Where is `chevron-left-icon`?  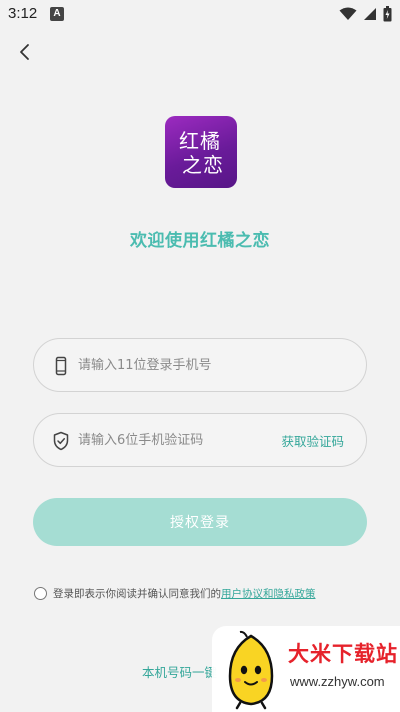 chevron-left-icon is located at coordinates (24, 52).